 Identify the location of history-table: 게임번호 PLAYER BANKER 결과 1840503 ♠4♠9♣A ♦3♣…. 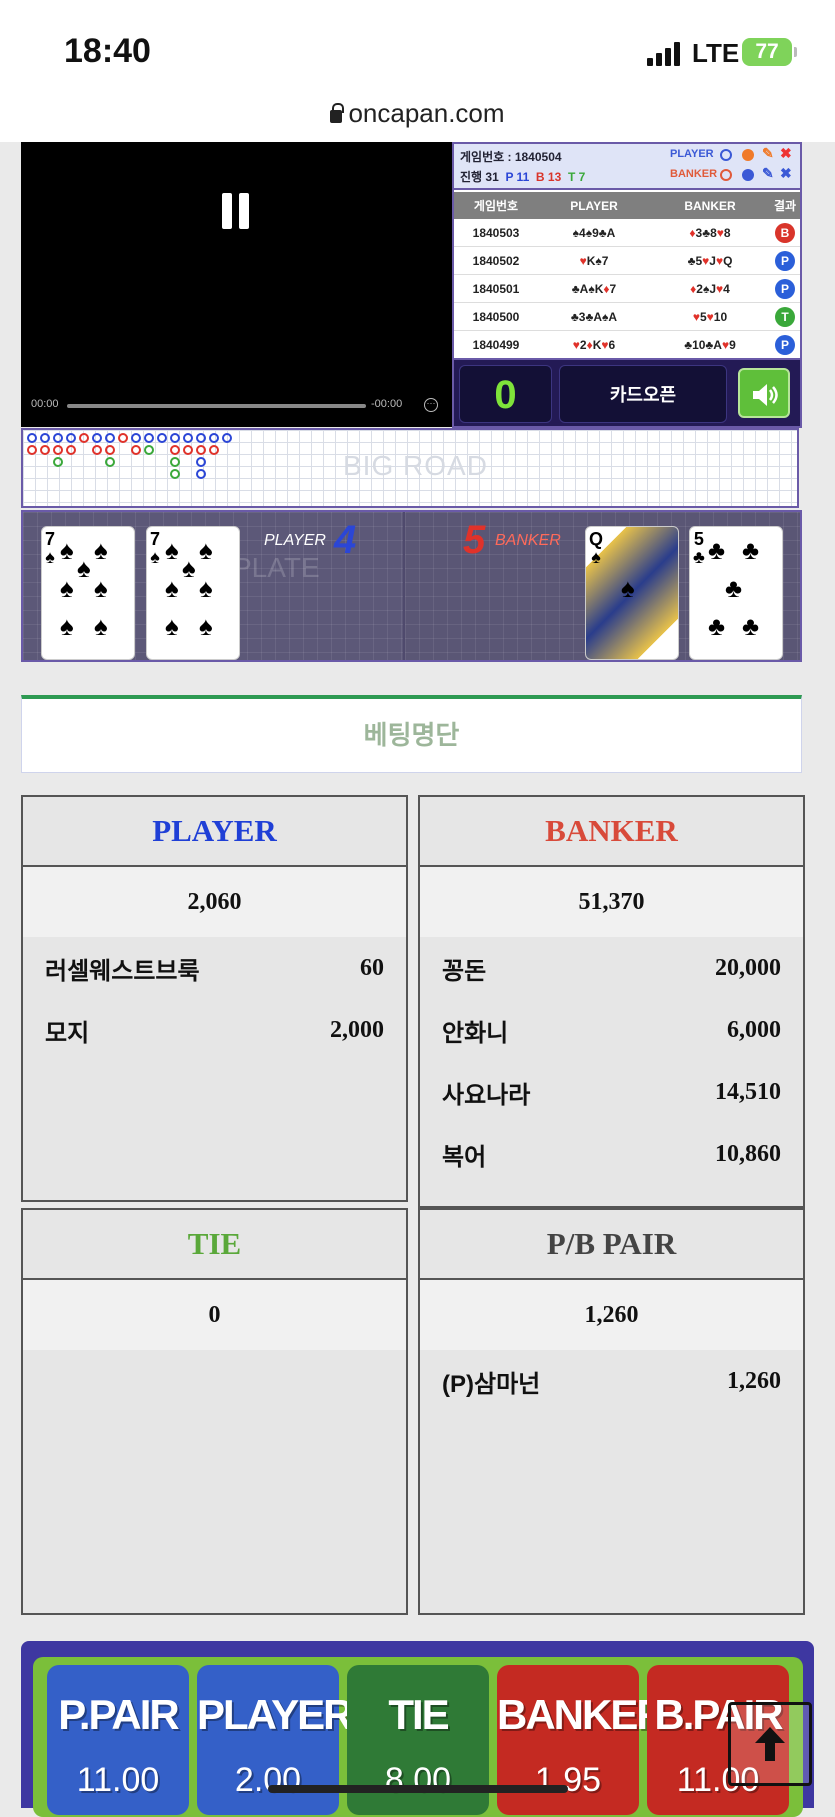
(627, 275).